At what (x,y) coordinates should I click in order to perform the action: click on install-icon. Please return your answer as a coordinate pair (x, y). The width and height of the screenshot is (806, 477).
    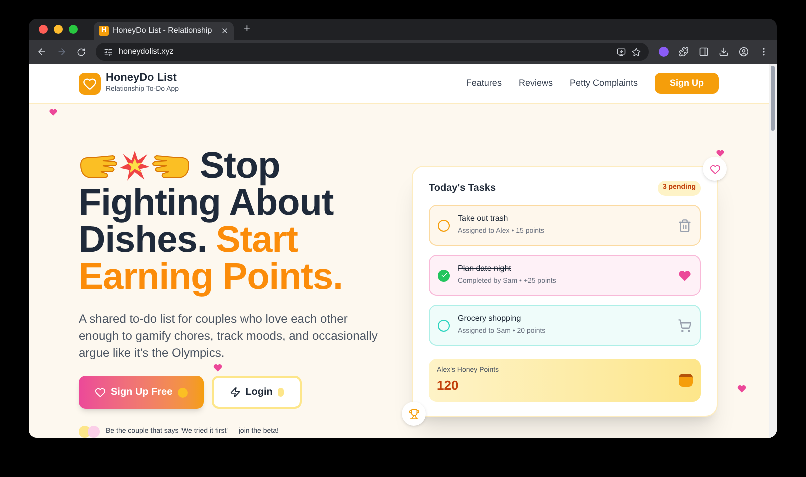
    Looking at the image, I should click on (621, 52).